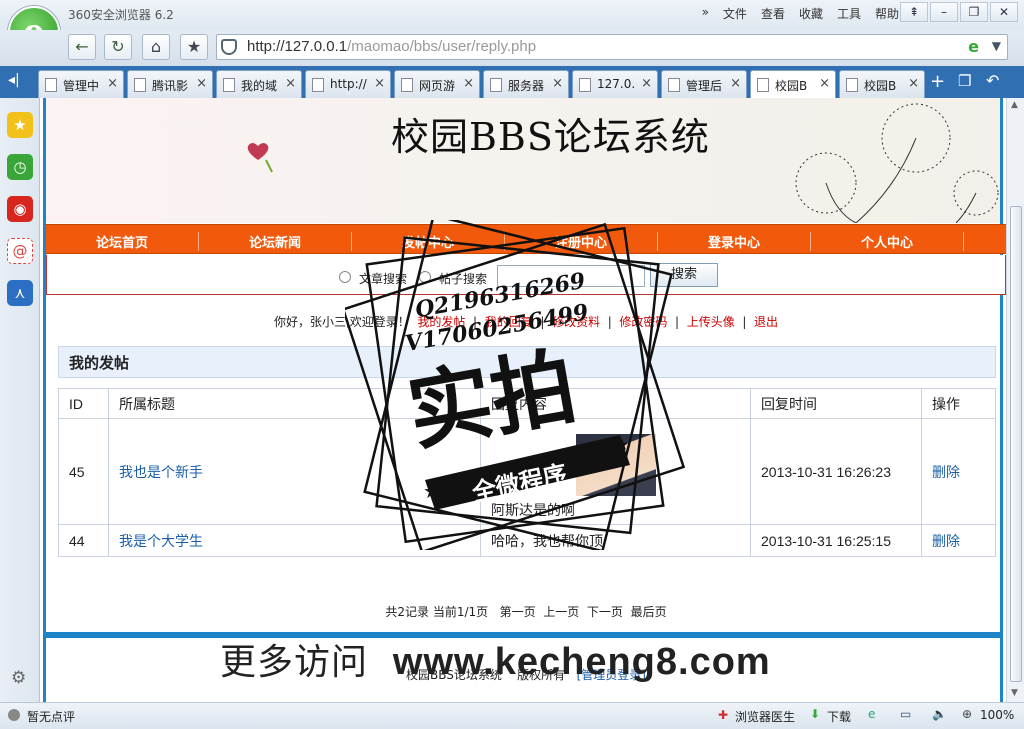 The height and width of the screenshot is (729, 1024). I want to click on tab: 我的域 ×, so click(259, 84).